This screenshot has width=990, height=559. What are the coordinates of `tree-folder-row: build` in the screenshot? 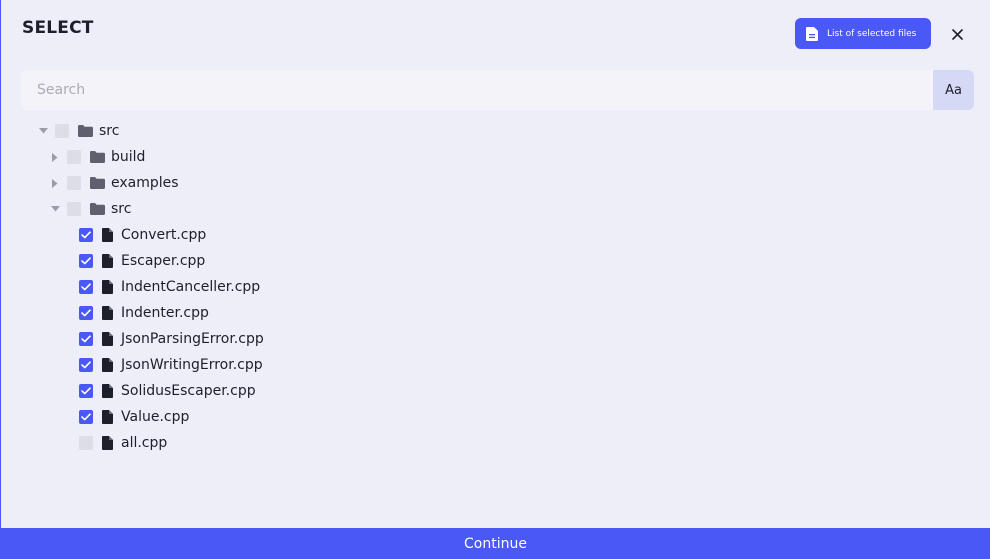 It's located at (97, 157).